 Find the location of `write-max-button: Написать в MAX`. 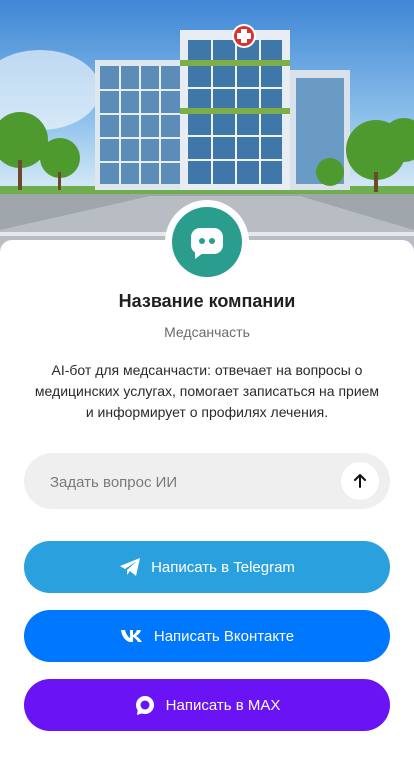

write-max-button: Написать в MAX is located at coordinates (207, 705).